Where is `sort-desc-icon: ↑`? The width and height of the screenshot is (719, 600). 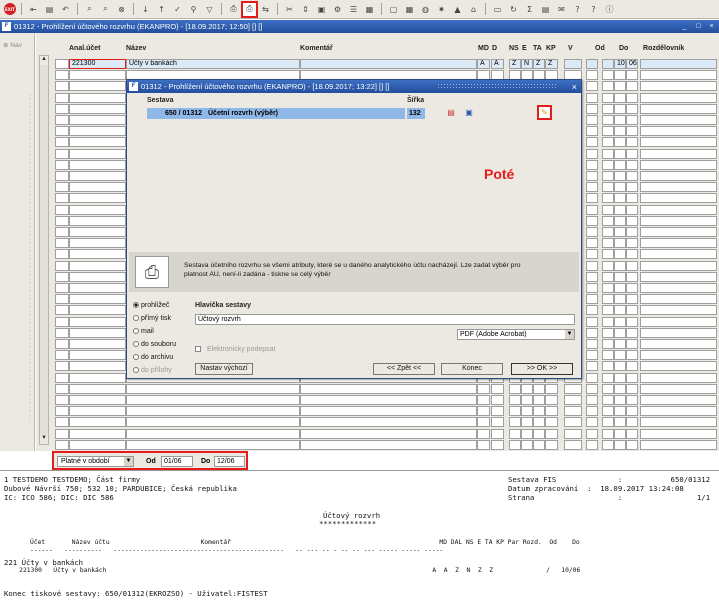
sort-desc-icon: ↑ is located at coordinates (161, 9).